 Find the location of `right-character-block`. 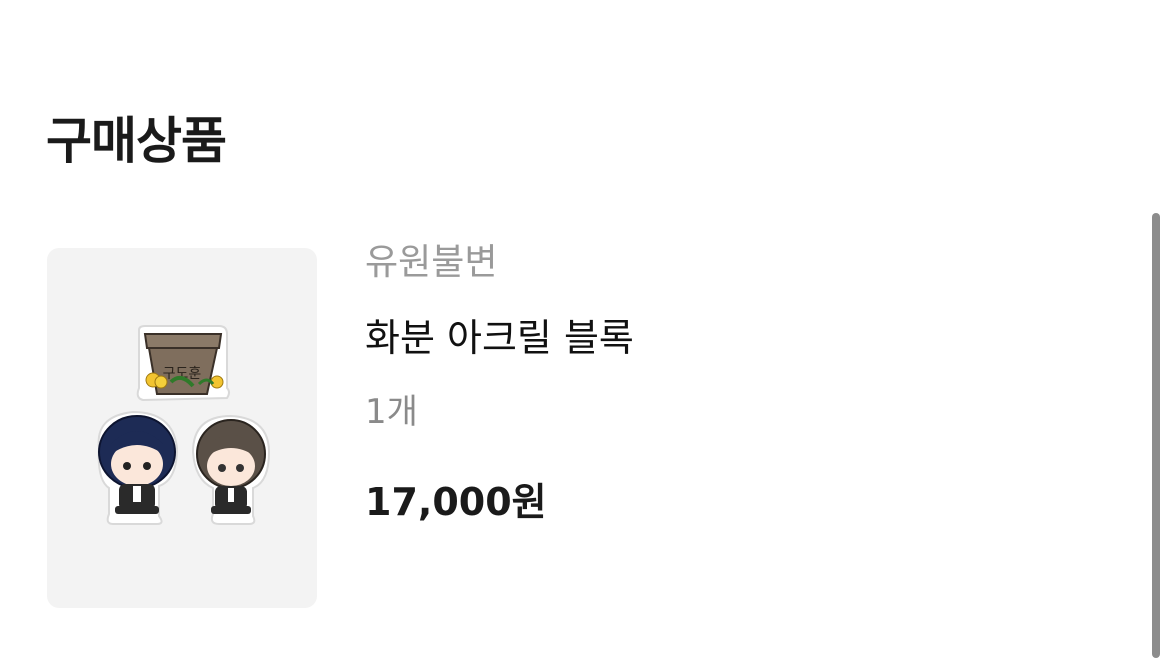

right-character-block is located at coordinates (231, 469).